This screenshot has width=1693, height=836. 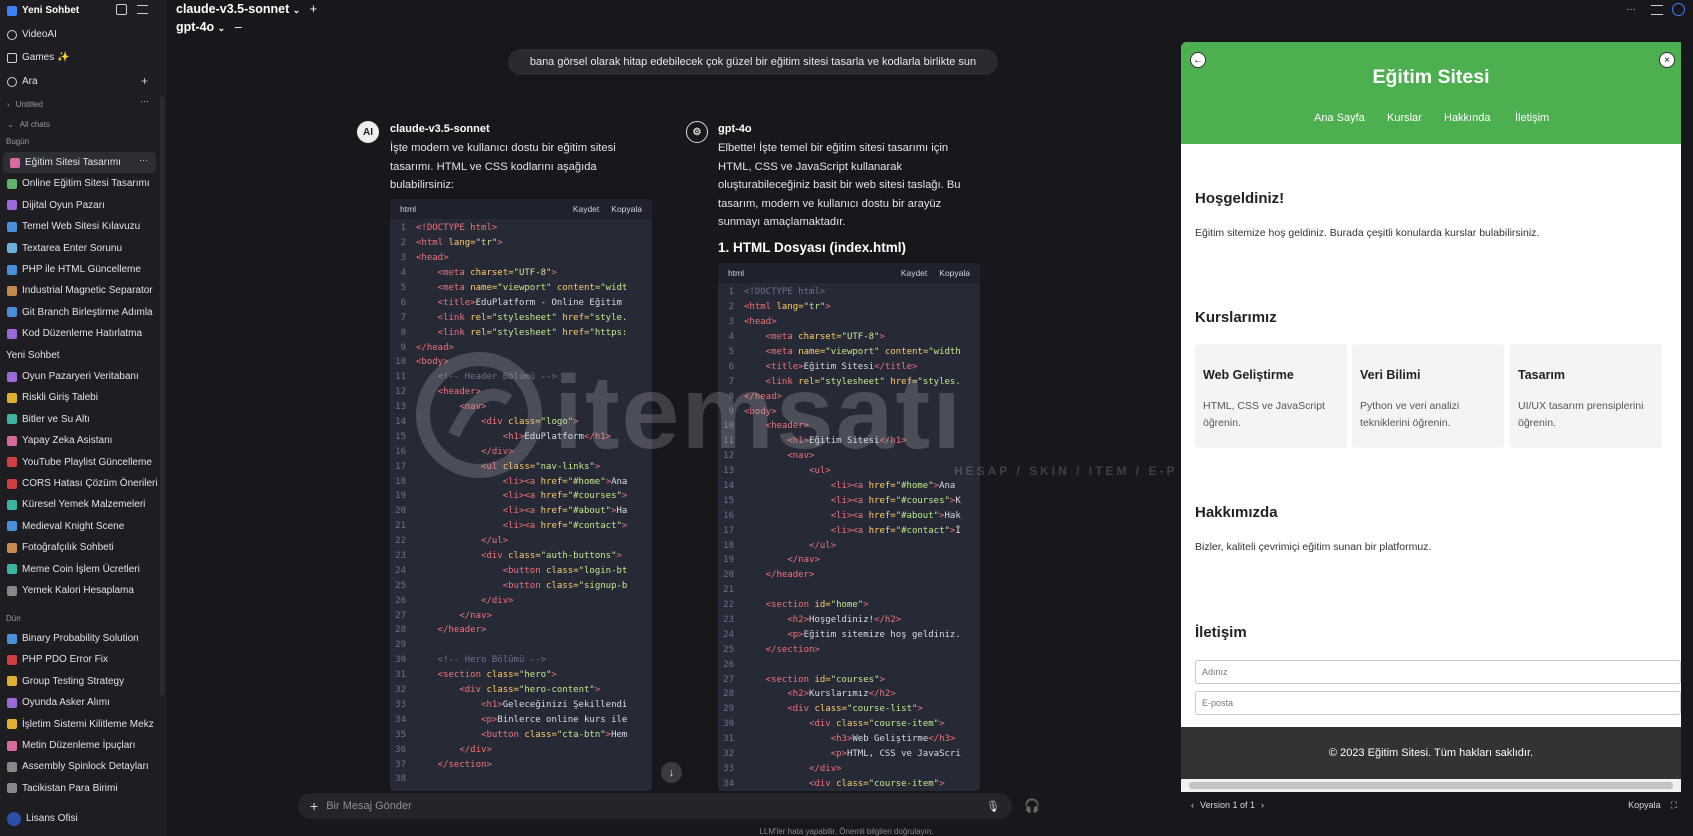 I want to click on new-chat-button: Yeni Sohbet, so click(x=80, y=10).